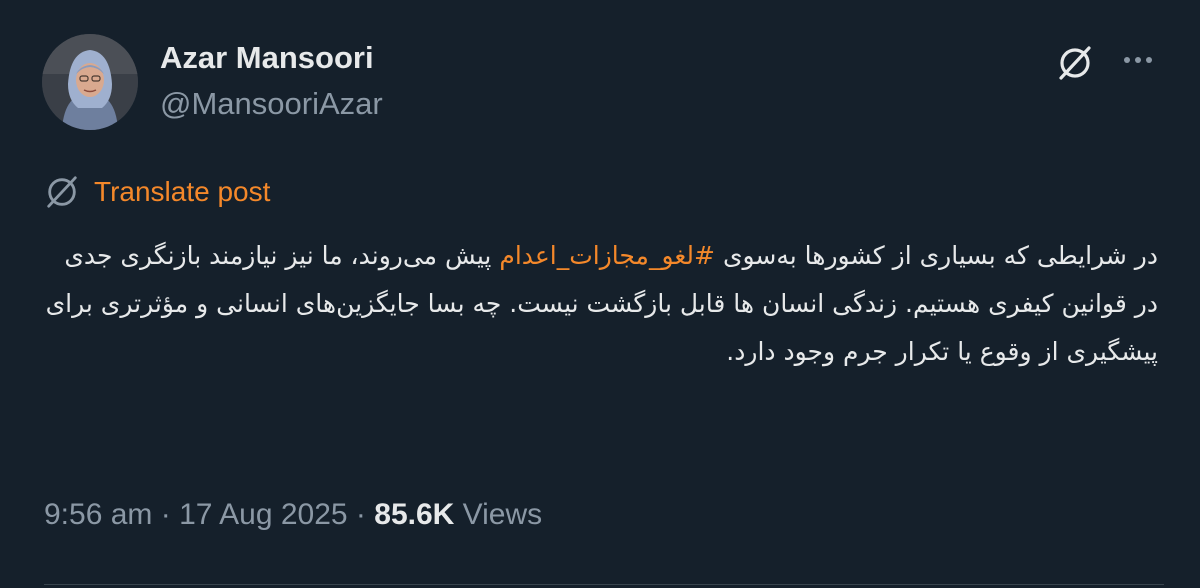 This screenshot has width=1200, height=588. I want to click on translate-post-button: Translate post, so click(157, 192).